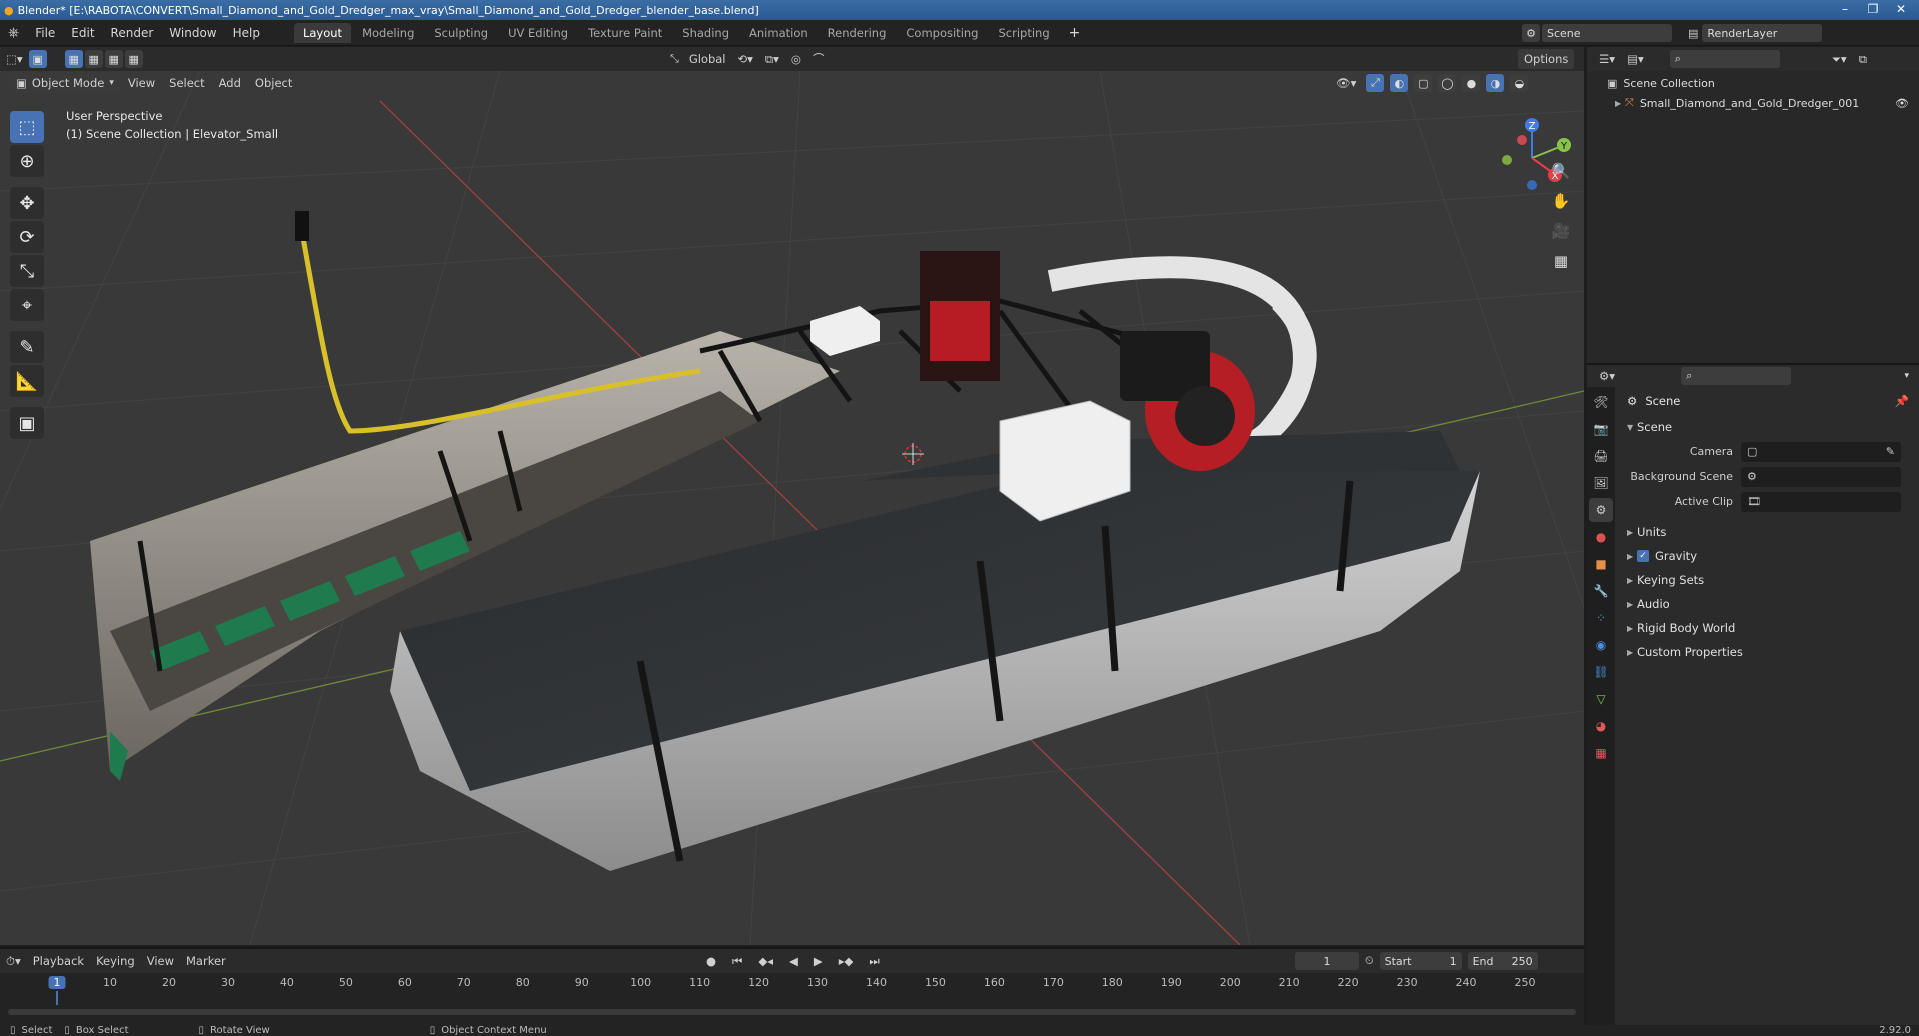  I want to click on add-workspace-icon: +, so click(1075, 33).